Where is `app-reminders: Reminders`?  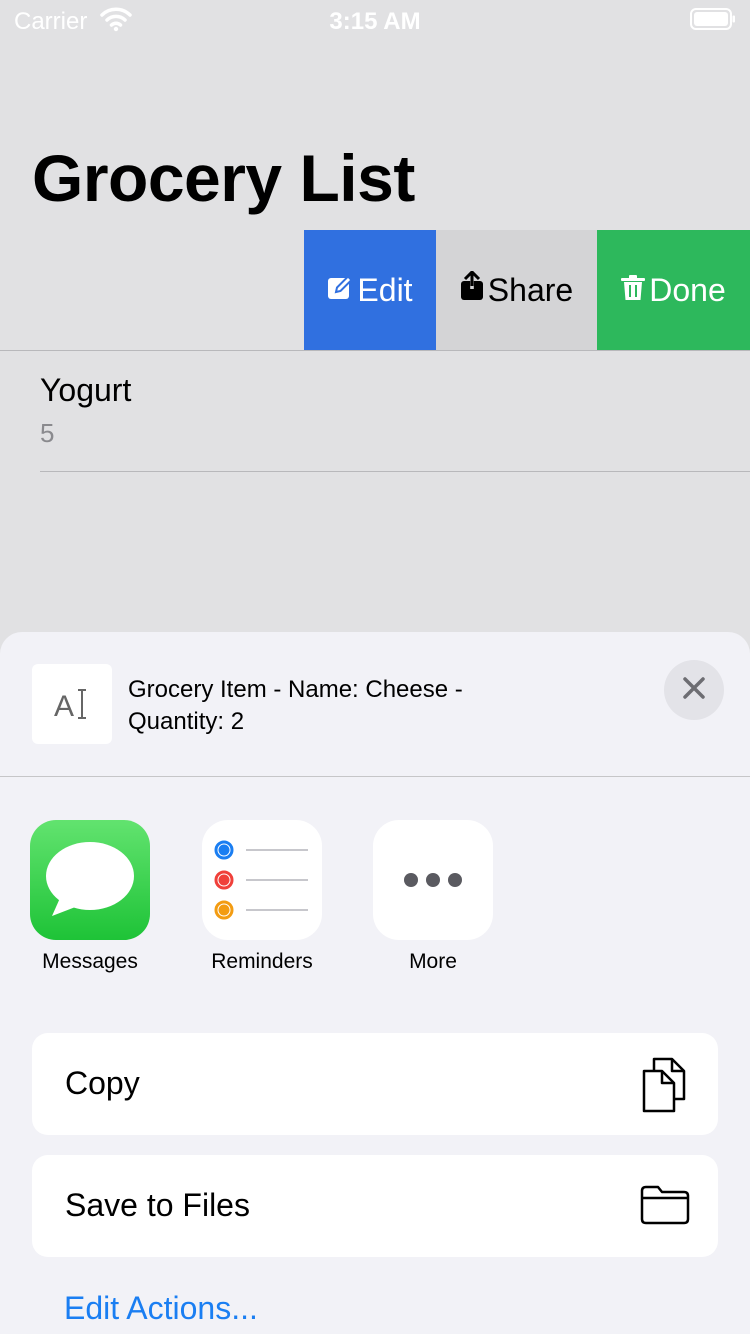 app-reminders: Reminders is located at coordinates (262, 896).